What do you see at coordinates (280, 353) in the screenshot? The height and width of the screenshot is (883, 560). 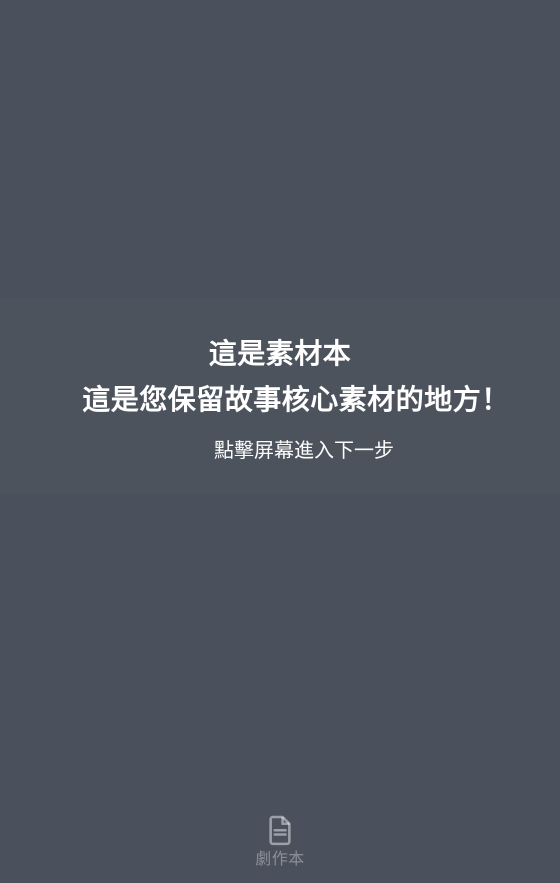 I see `onboarding-title: 這是素材本` at bounding box center [280, 353].